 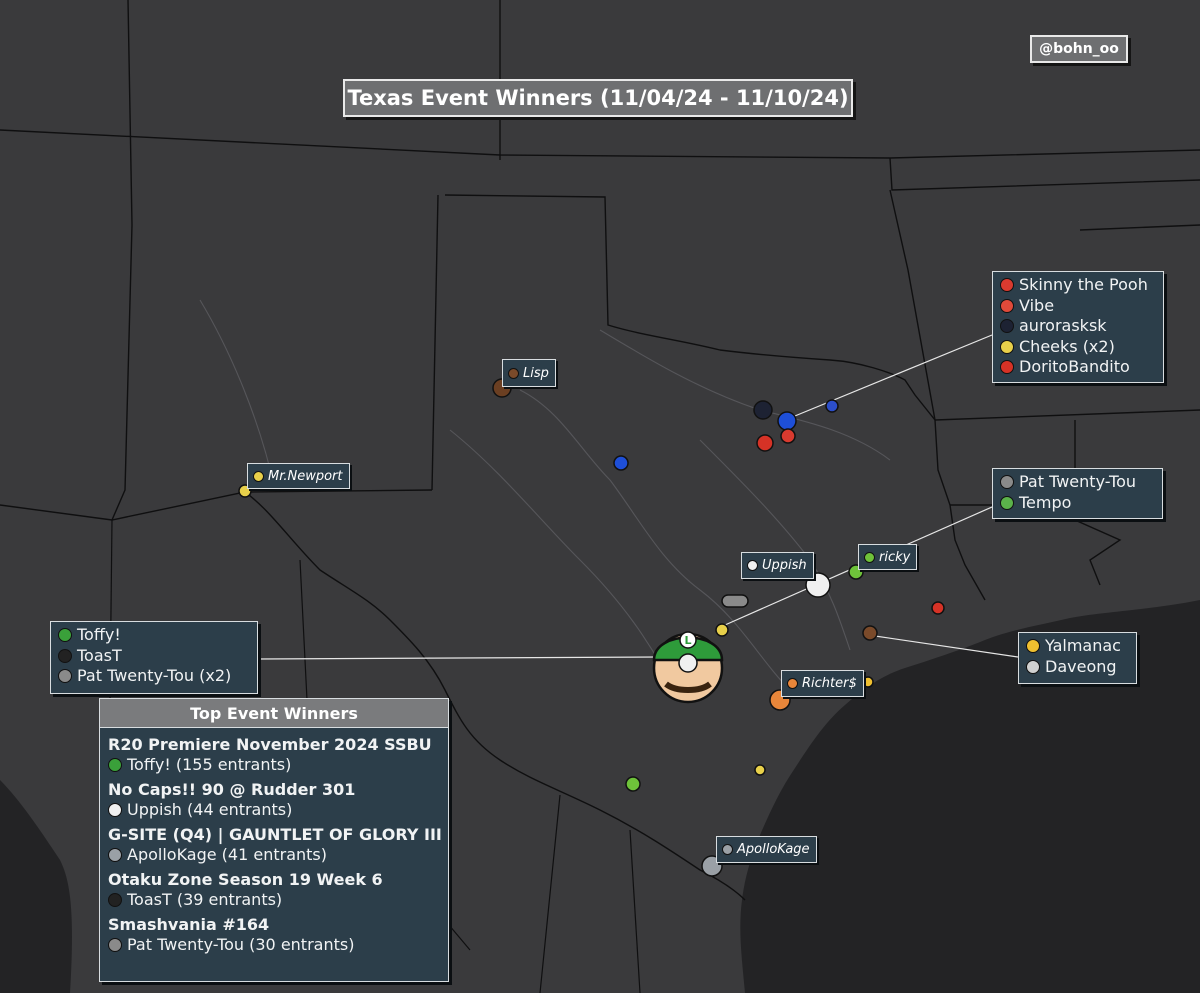 What do you see at coordinates (274, 713) in the screenshot?
I see `top-events-header: Top Event Winners` at bounding box center [274, 713].